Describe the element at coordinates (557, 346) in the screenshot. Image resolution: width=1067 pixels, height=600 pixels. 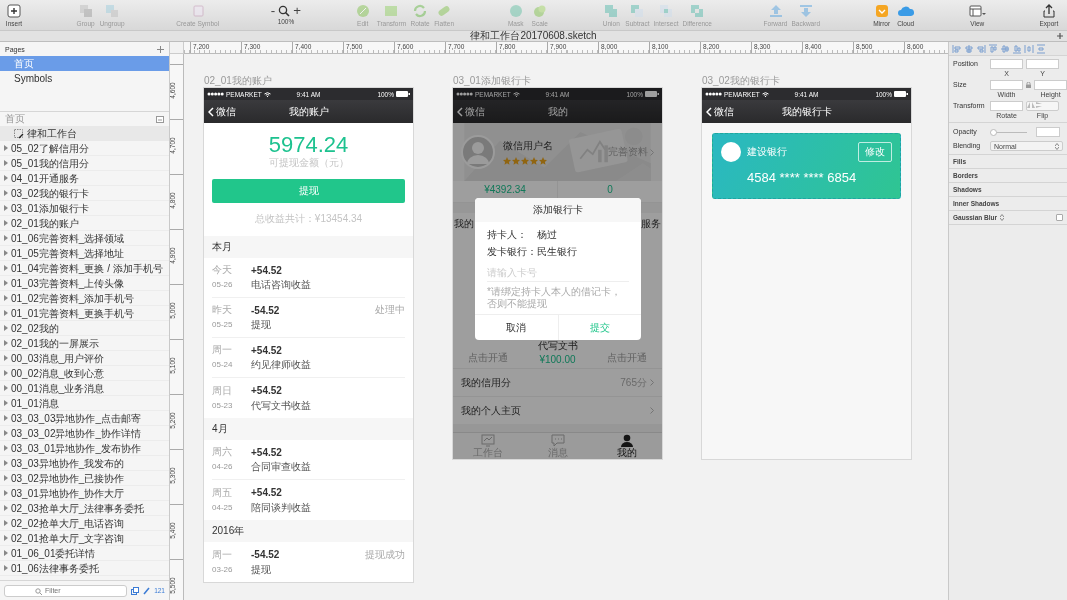
I see `service-name: 代写文书` at that location.